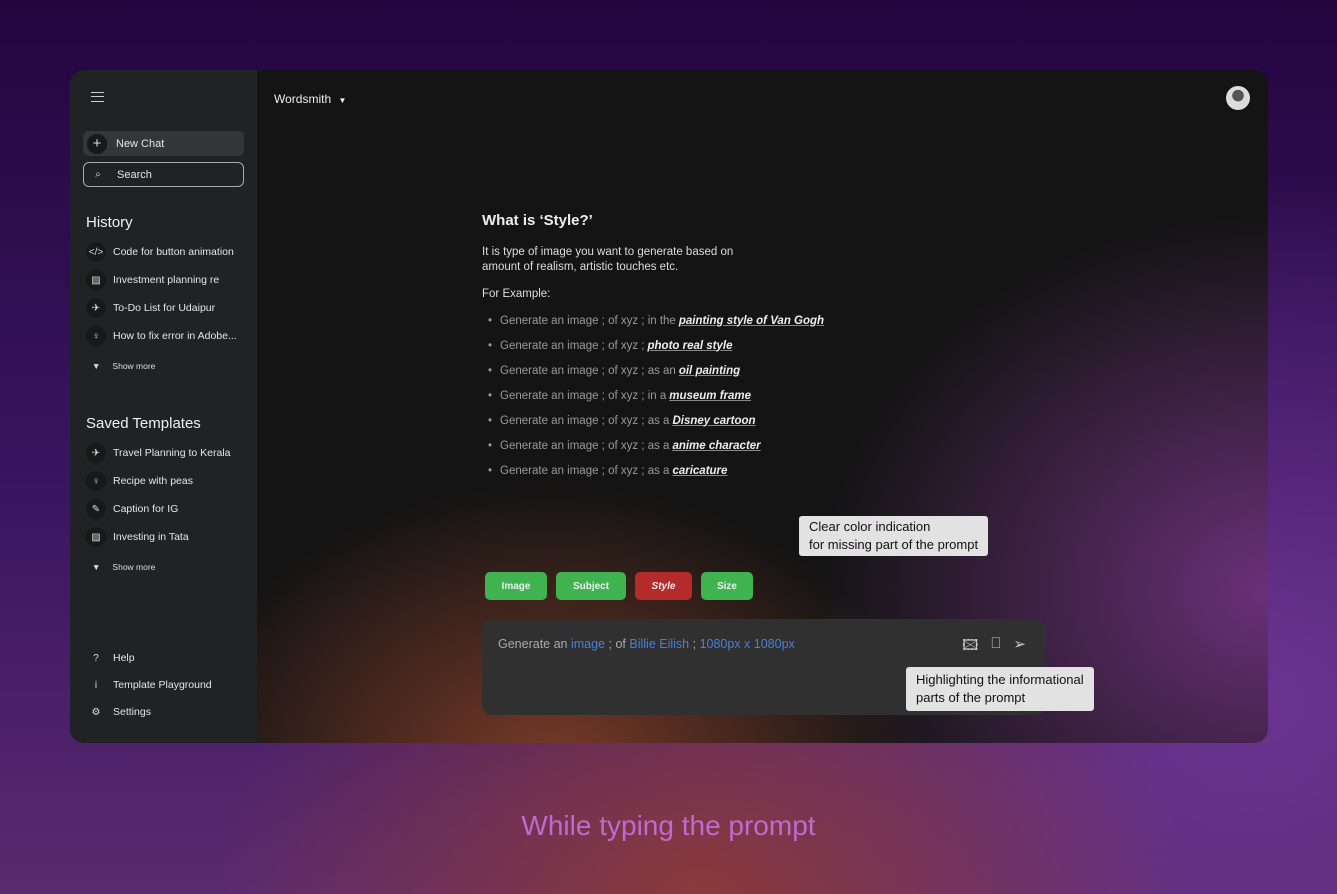  Describe the element at coordinates (146, 509) in the screenshot. I see `item-label: Caption for IG` at that location.